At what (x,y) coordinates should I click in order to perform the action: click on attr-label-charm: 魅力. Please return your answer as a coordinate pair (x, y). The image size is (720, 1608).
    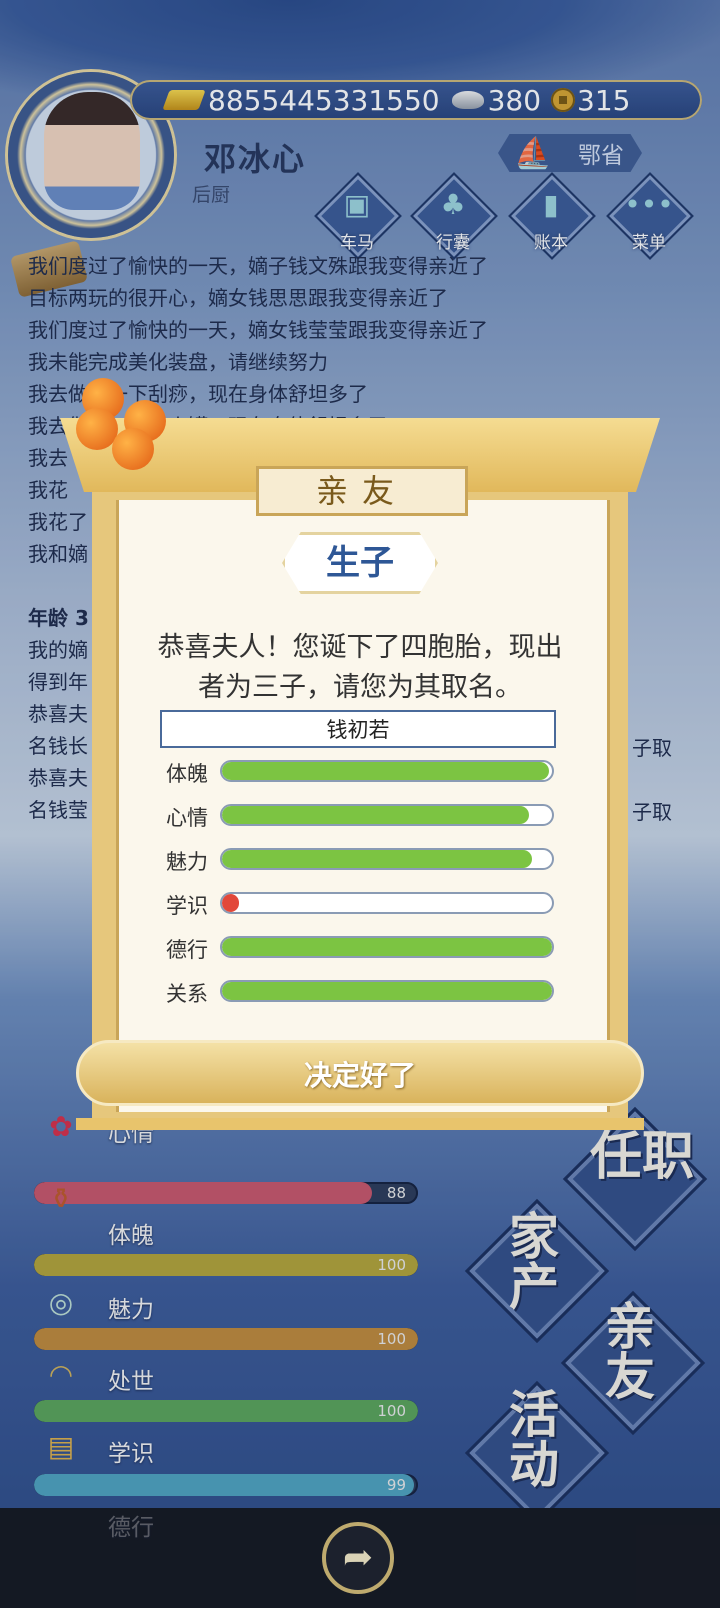
    Looking at the image, I should click on (187, 862).